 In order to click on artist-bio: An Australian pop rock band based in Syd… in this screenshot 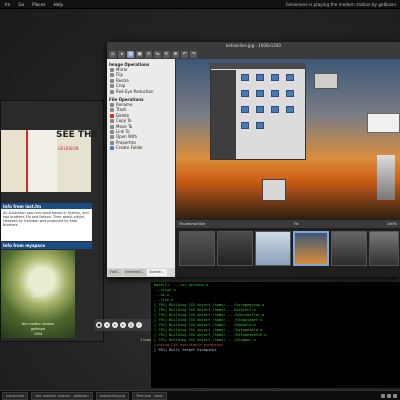, I will do `click(46, 225)`.